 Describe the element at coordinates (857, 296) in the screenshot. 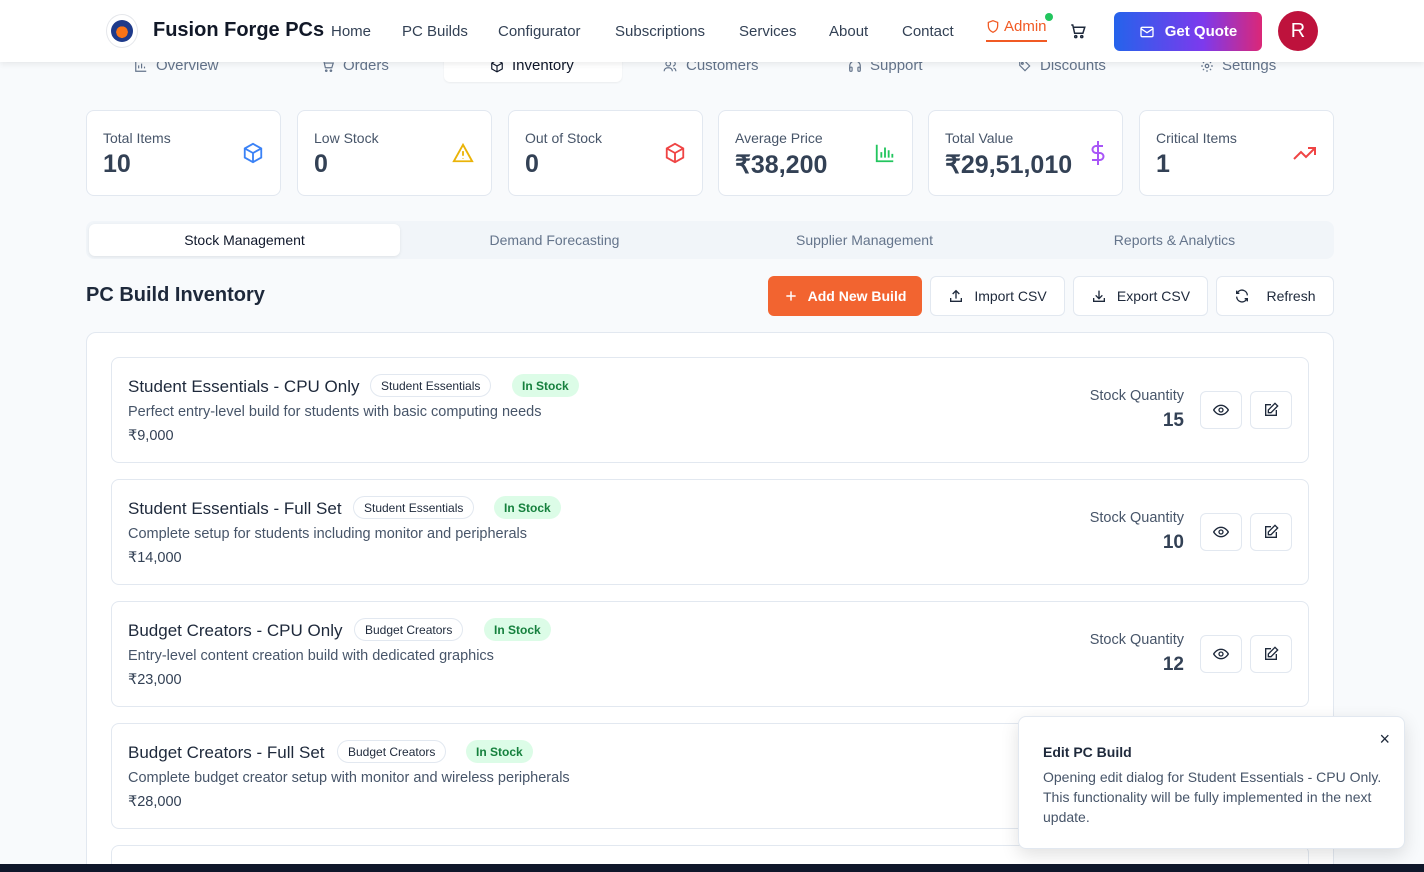

I see `add-new-build-label: Add New Build` at that location.